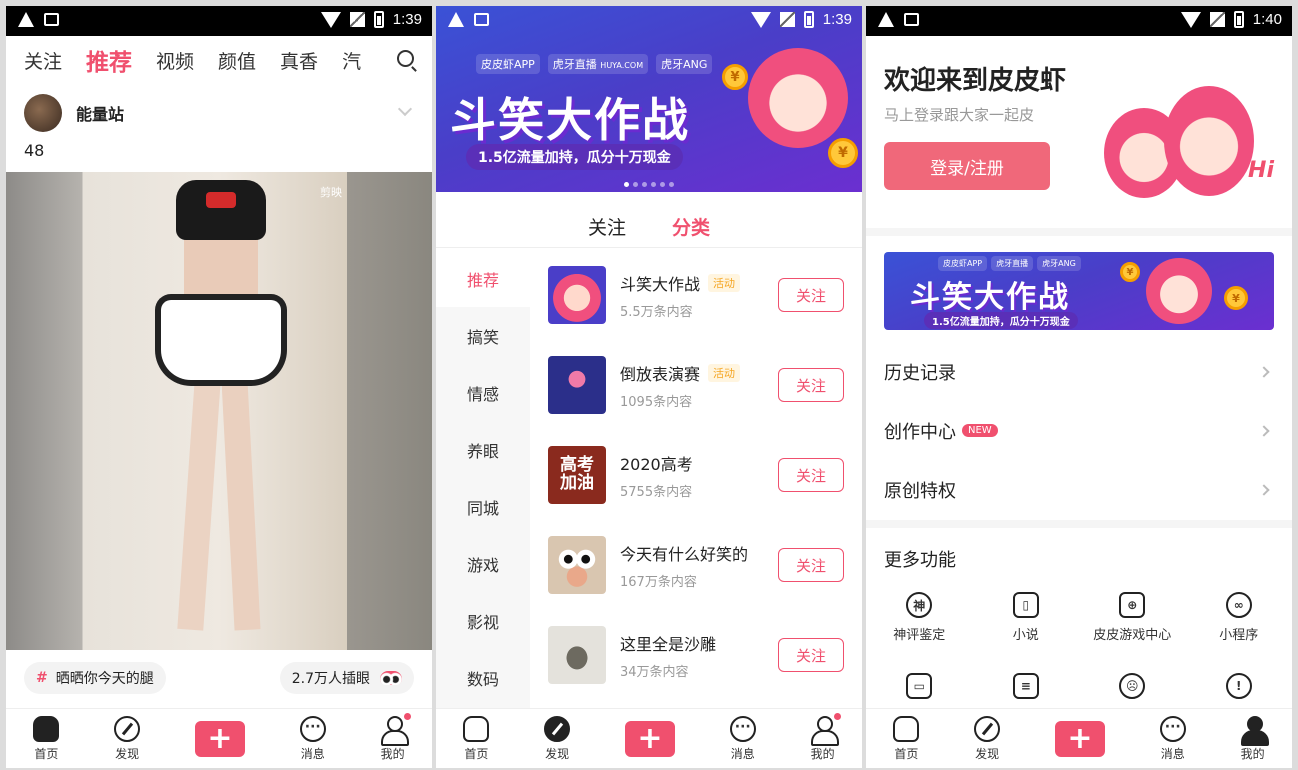 Image resolution: width=1298 pixels, height=770 pixels. What do you see at coordinates (395, 729) in the screenshot?
I see `user-icon` at bounding box center [395, 729].